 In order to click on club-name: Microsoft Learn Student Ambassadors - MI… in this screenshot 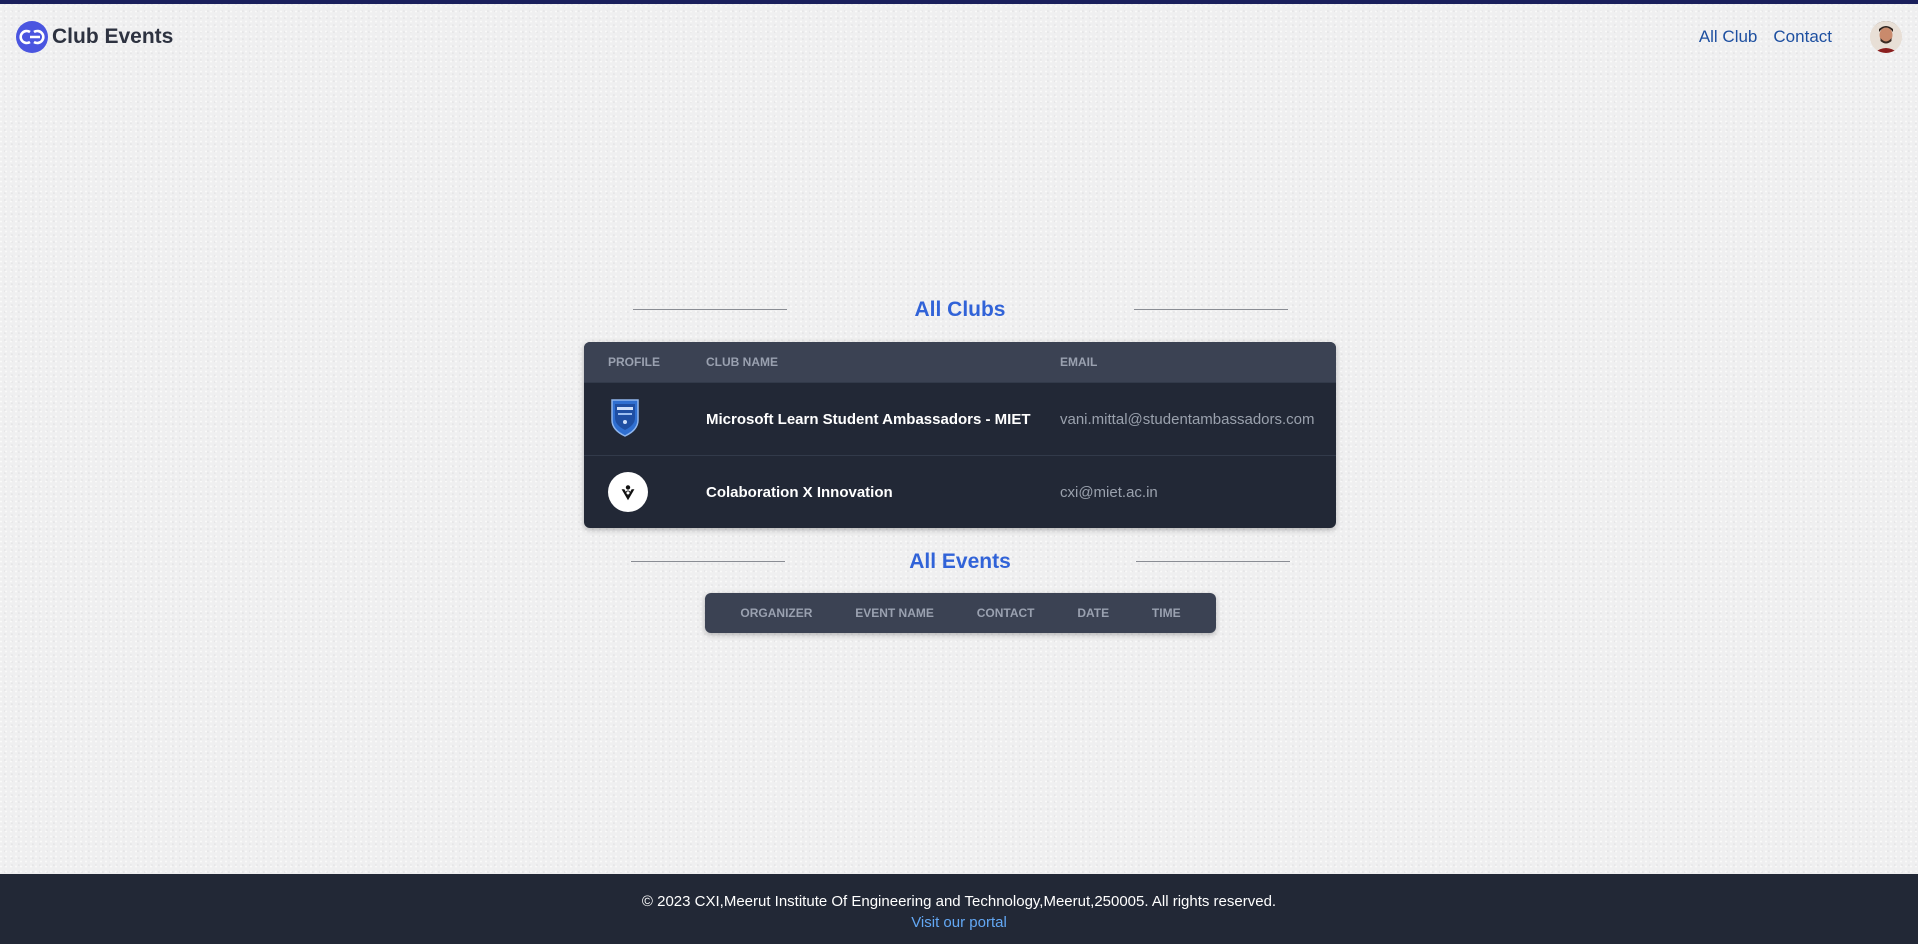, I will do `click(868, 419)`.